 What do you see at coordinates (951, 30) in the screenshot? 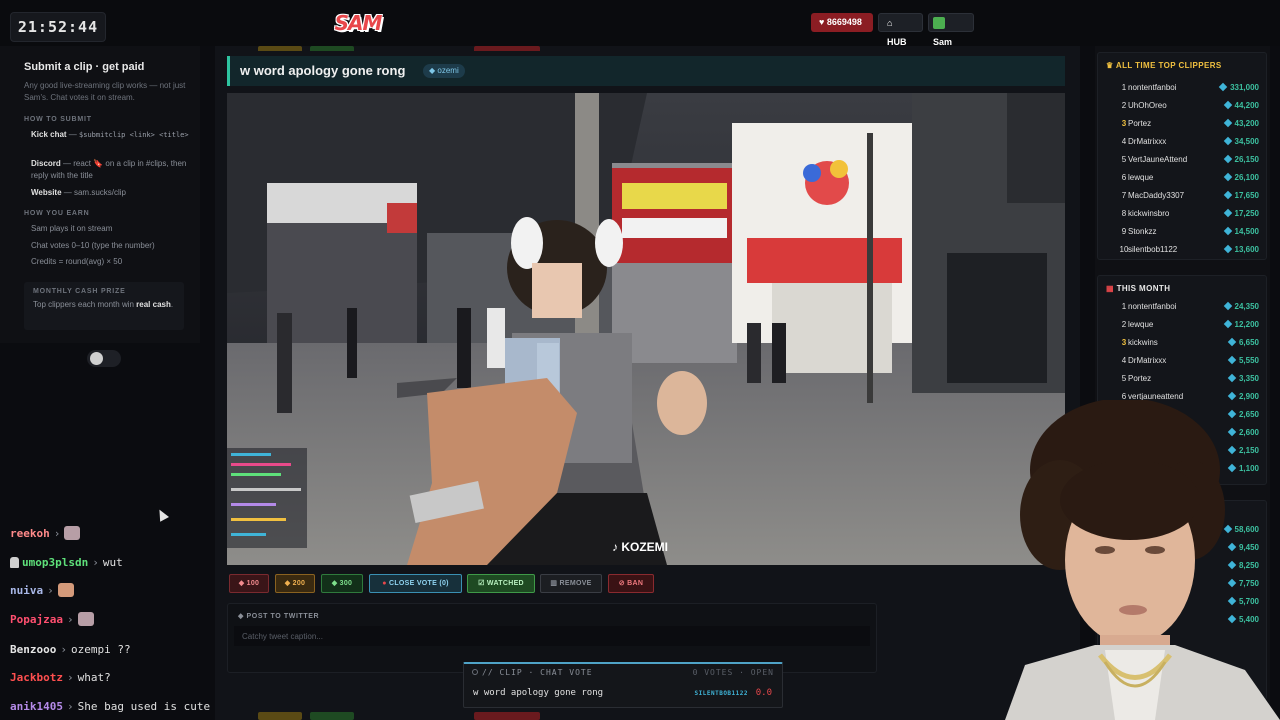
I see `user-menu-button: Sam` at bounding box center [951, 30].